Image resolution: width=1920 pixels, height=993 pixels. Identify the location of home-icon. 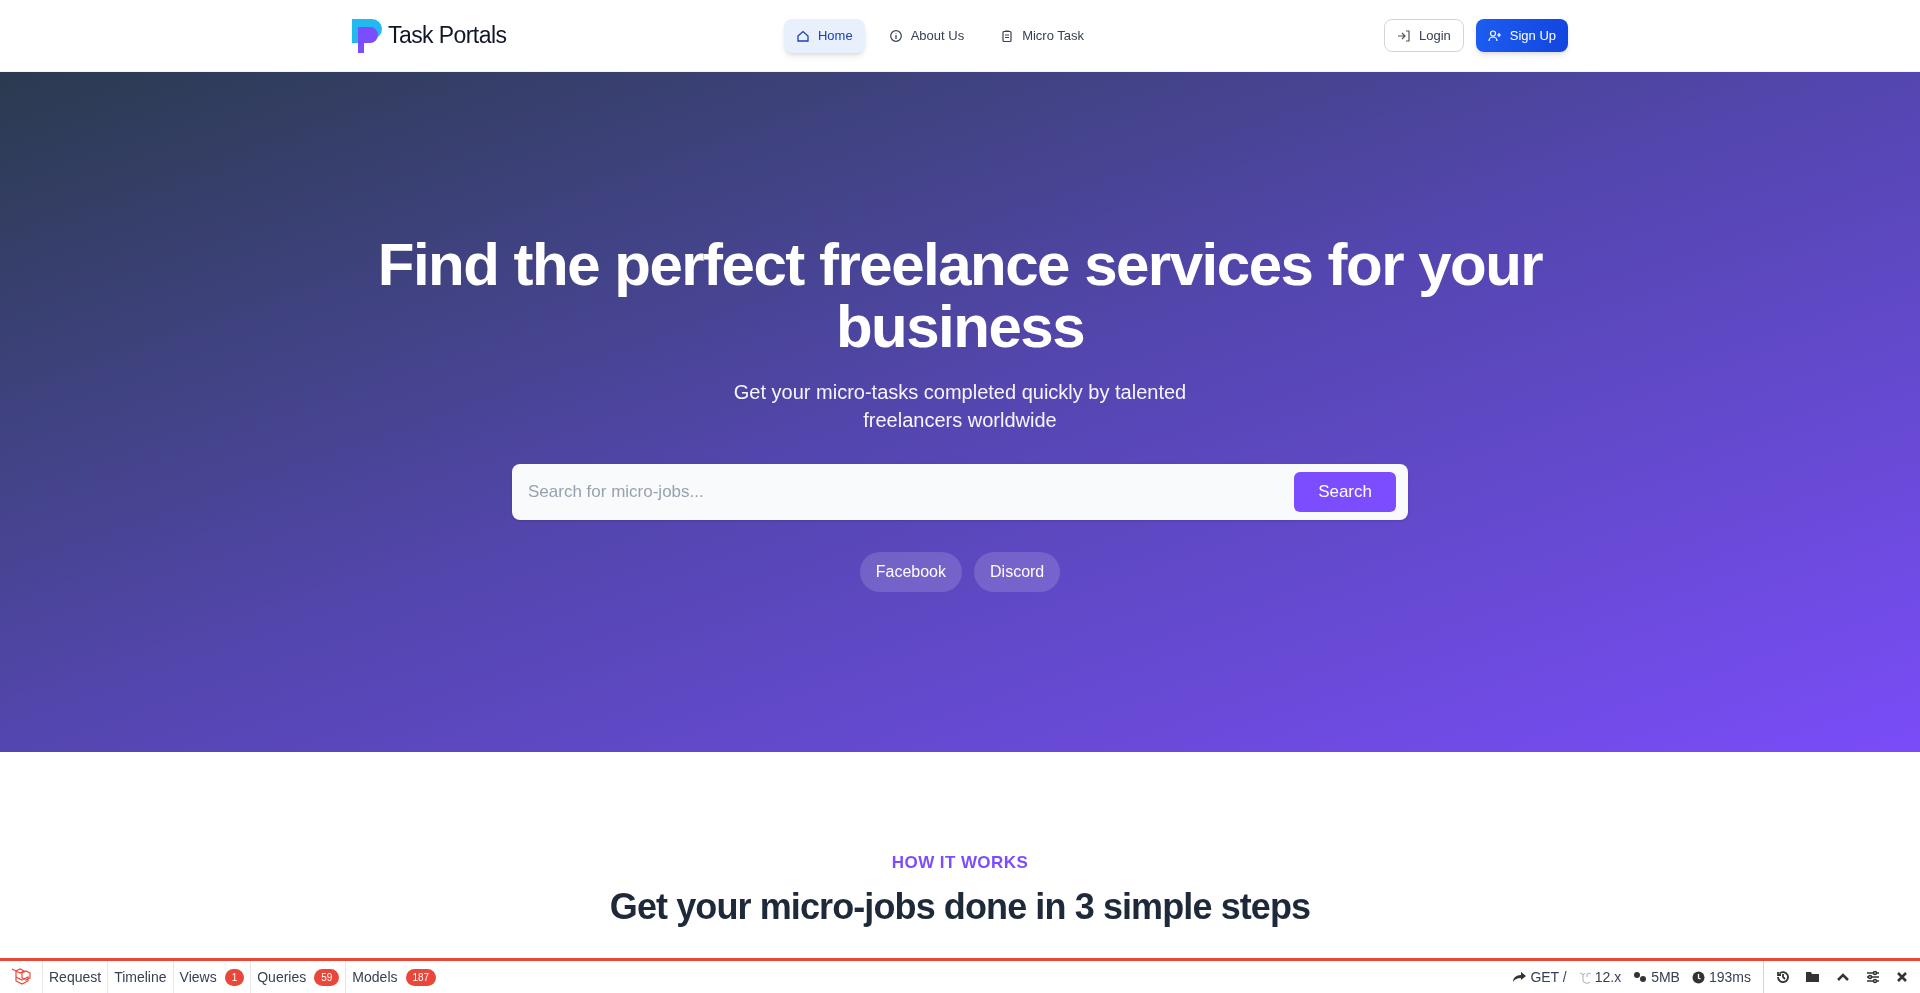
(802, 35).